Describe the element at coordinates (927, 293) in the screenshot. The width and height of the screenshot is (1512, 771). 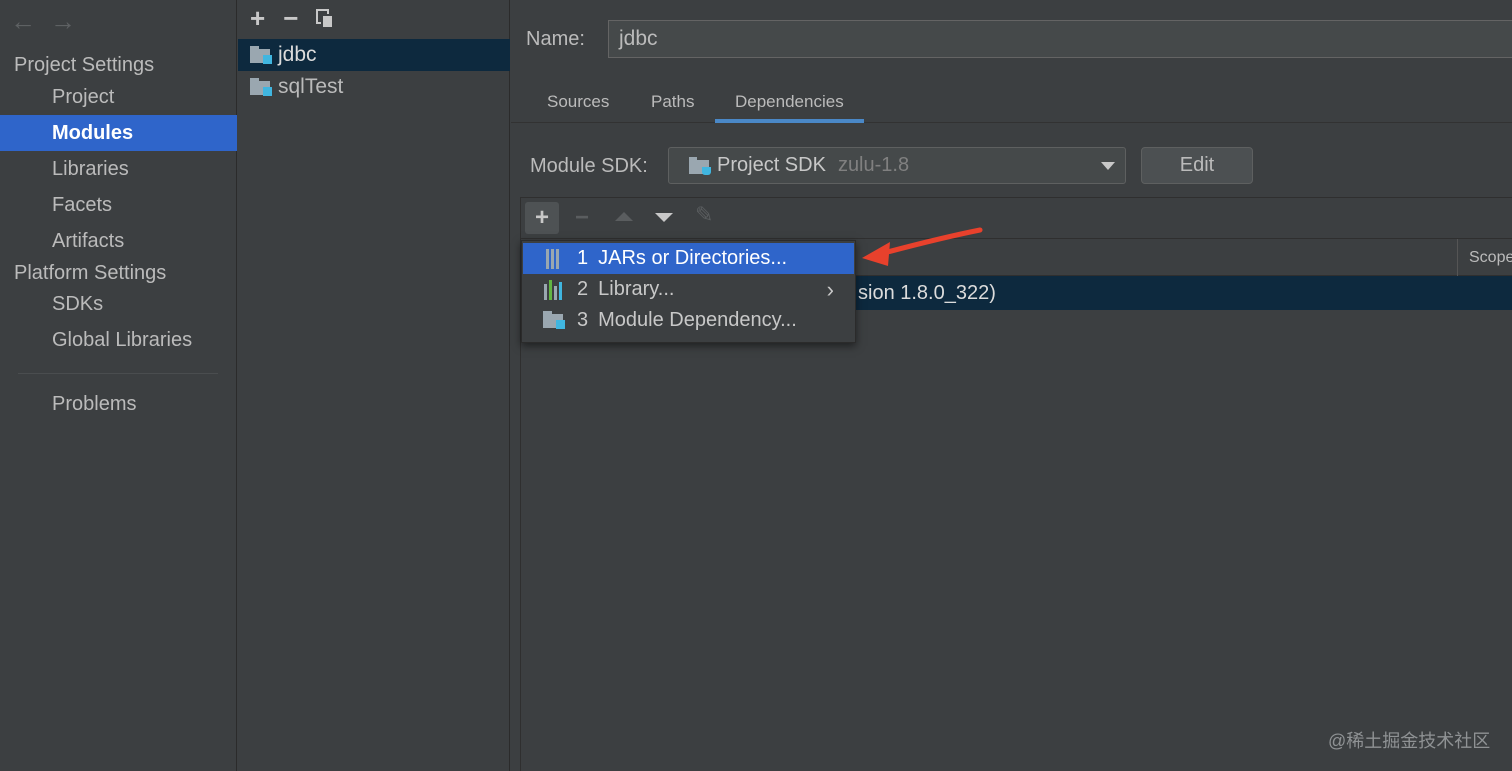
I see `sdk-row-text: sion 1.8.0_322)` at that location.